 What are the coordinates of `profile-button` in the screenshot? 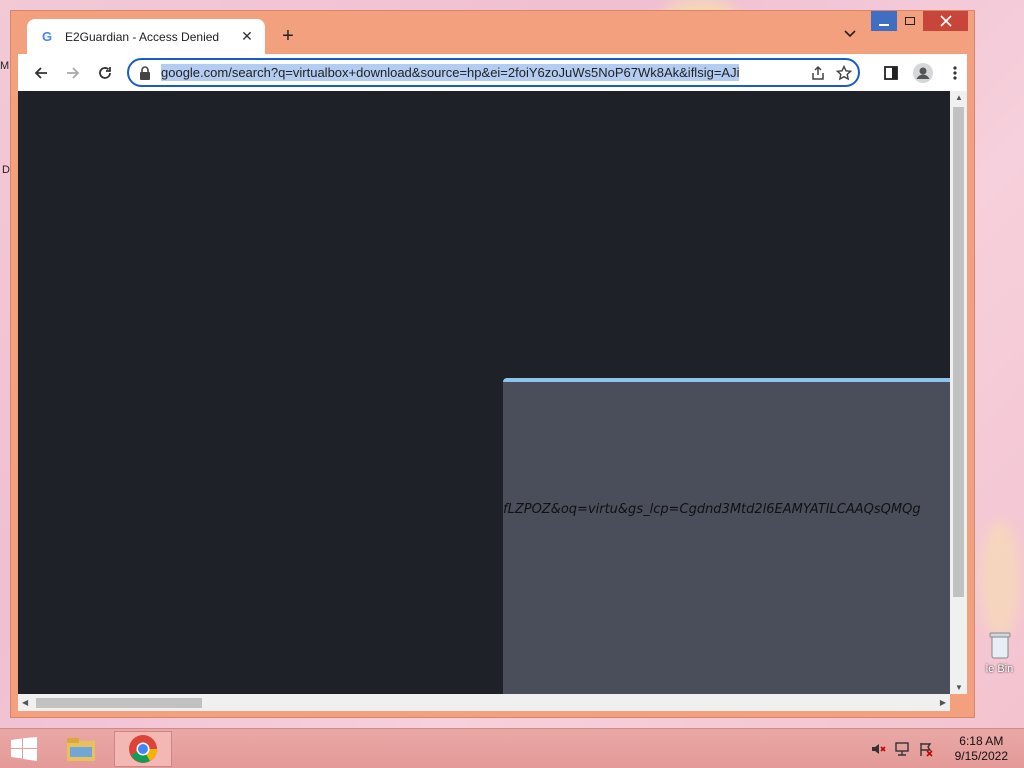 It's located at (923, 73).